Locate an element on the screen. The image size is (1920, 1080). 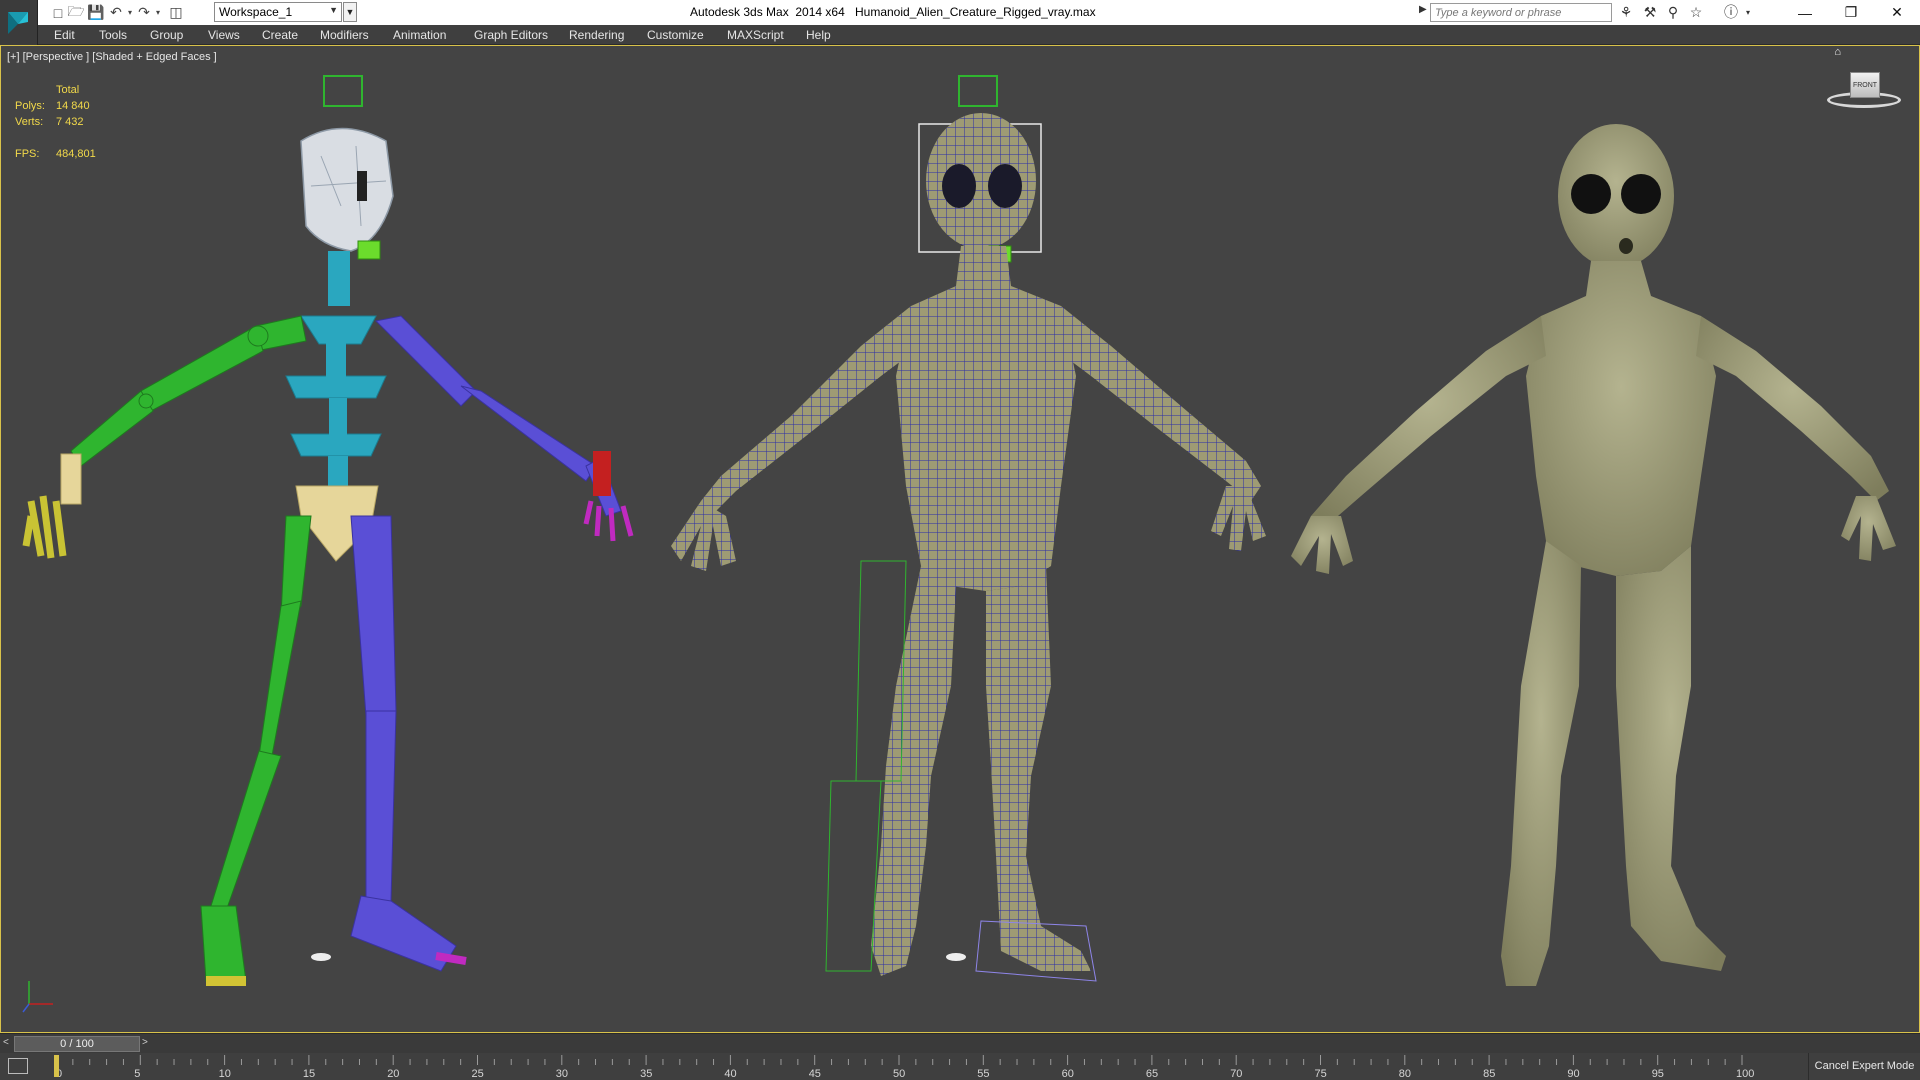
frame-label: 30 is located at coordinates (562, 1074).